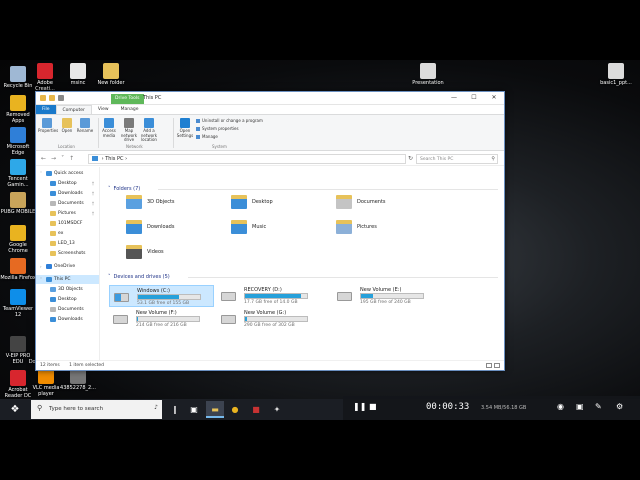 This screenshot has height=480, width=640. Describe the element at coordinates (256, 409) in the screenshot. I see `media-app-icon: ■` at that location.